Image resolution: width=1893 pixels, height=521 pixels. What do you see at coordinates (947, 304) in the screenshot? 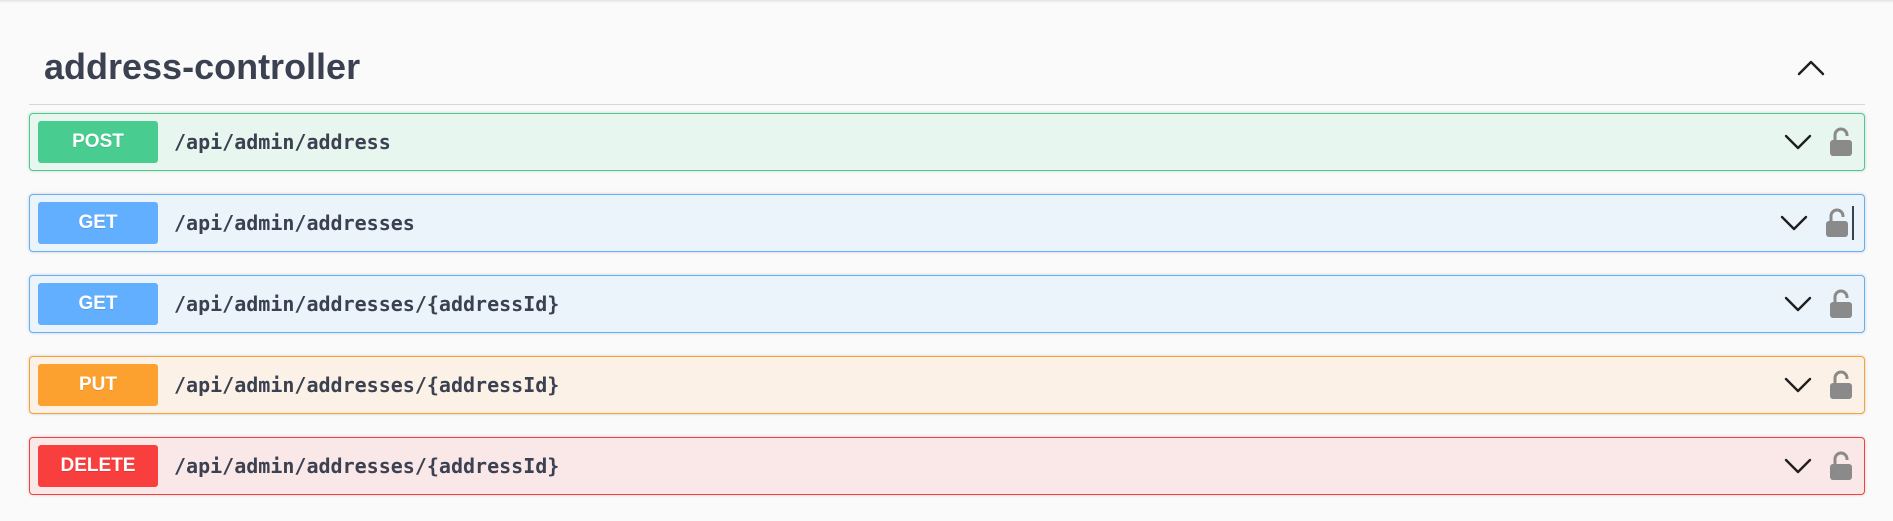
I see `operation-get-address-by-id: GET /api/admin/addresses/{addressId}` at bounding box center [947, 304].